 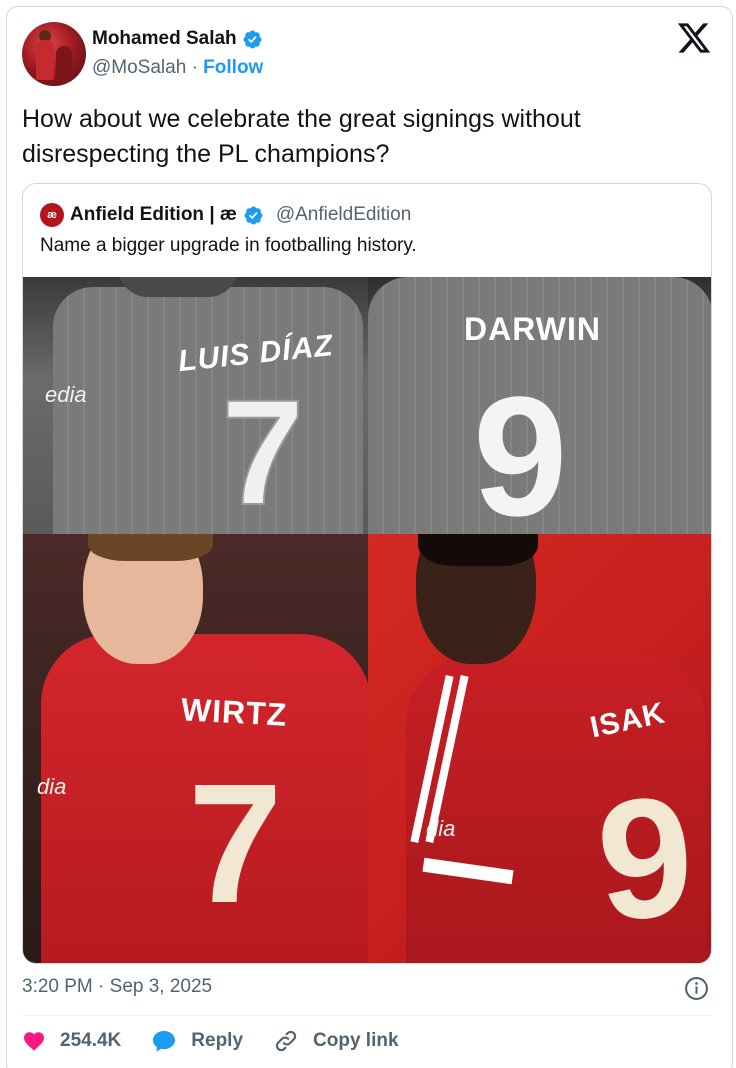 What do you see at coordinates (235, 844) in the screenshot?
I see `jersey-number-wirtz: 7` at bounding box center [235, 844].